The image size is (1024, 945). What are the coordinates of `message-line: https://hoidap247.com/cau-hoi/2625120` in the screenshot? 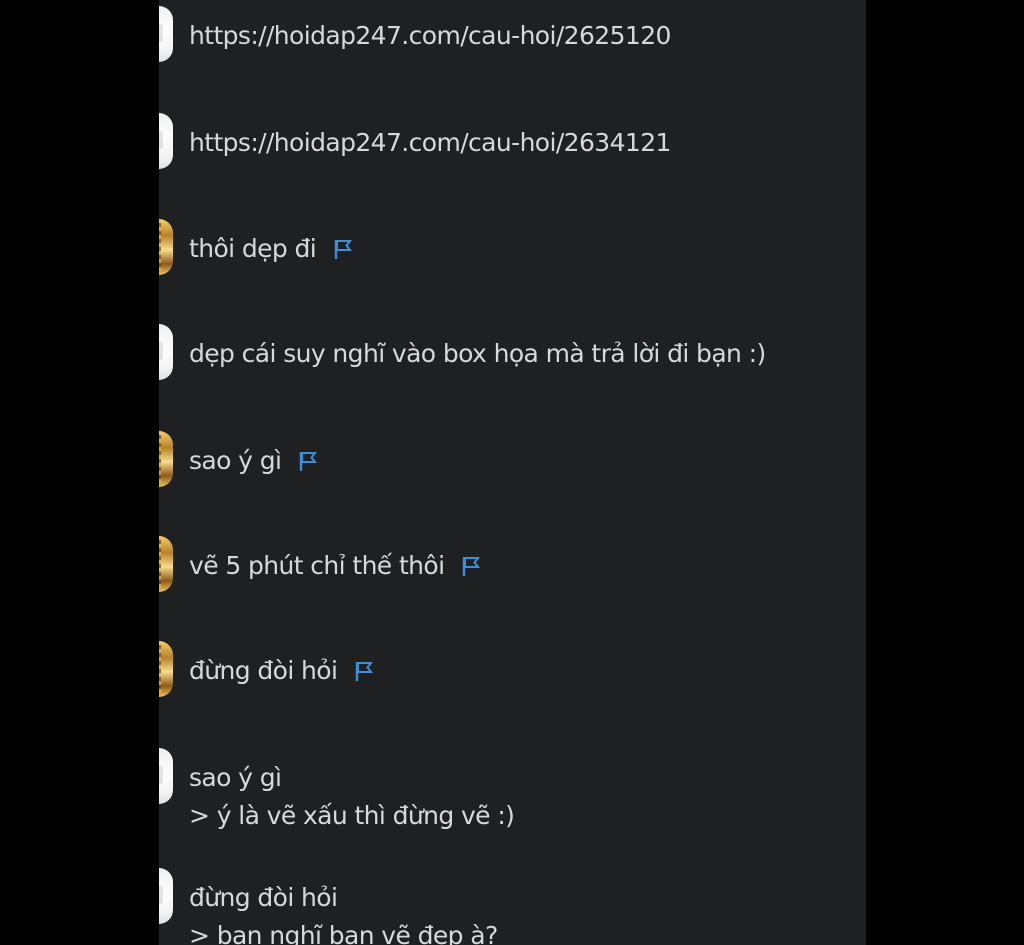 It's located at (430, 35).